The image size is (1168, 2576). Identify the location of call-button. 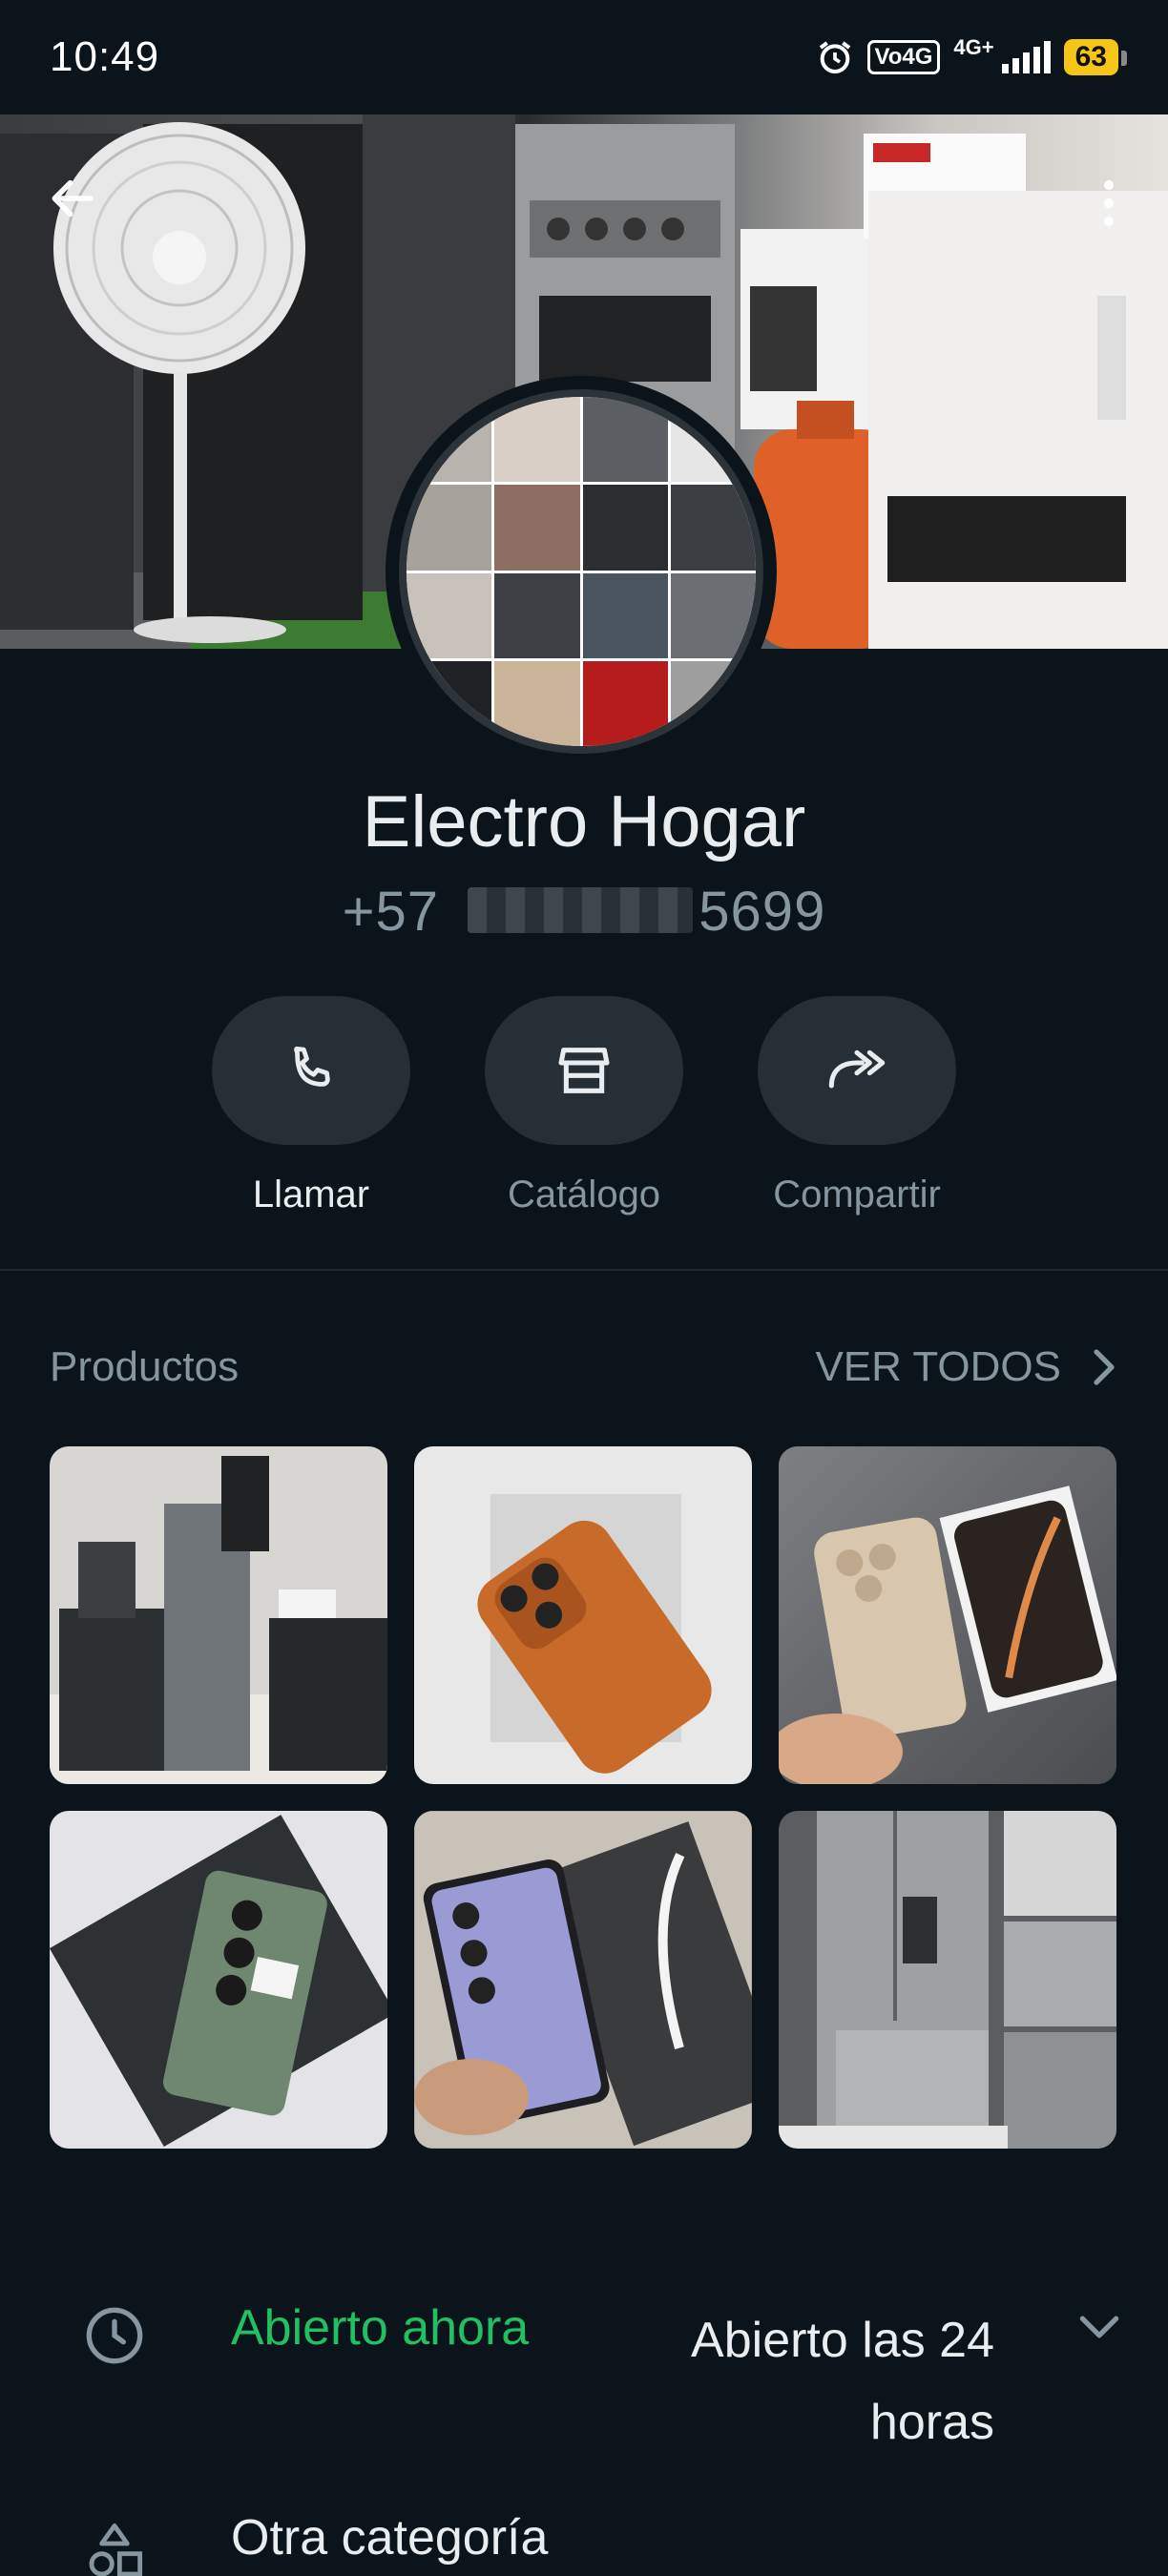
(311, 1070).